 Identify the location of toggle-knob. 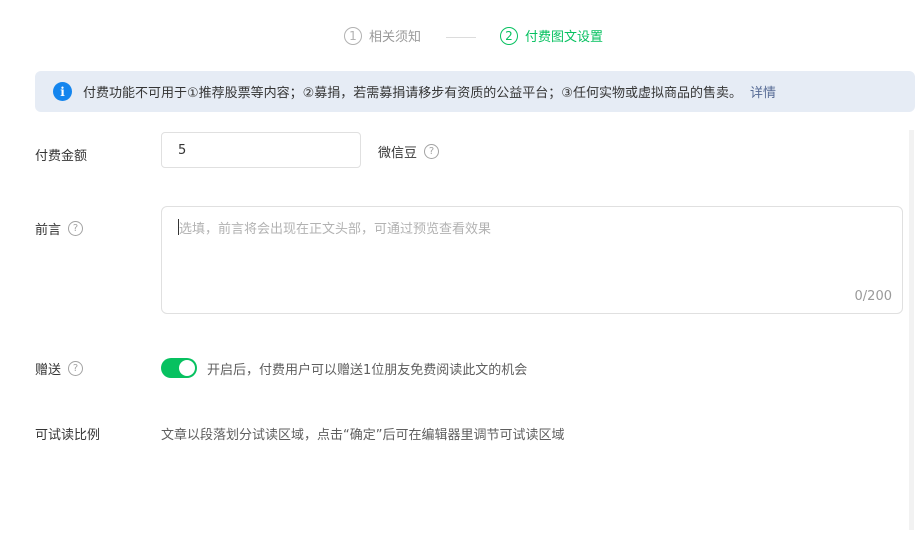
(187, 368).